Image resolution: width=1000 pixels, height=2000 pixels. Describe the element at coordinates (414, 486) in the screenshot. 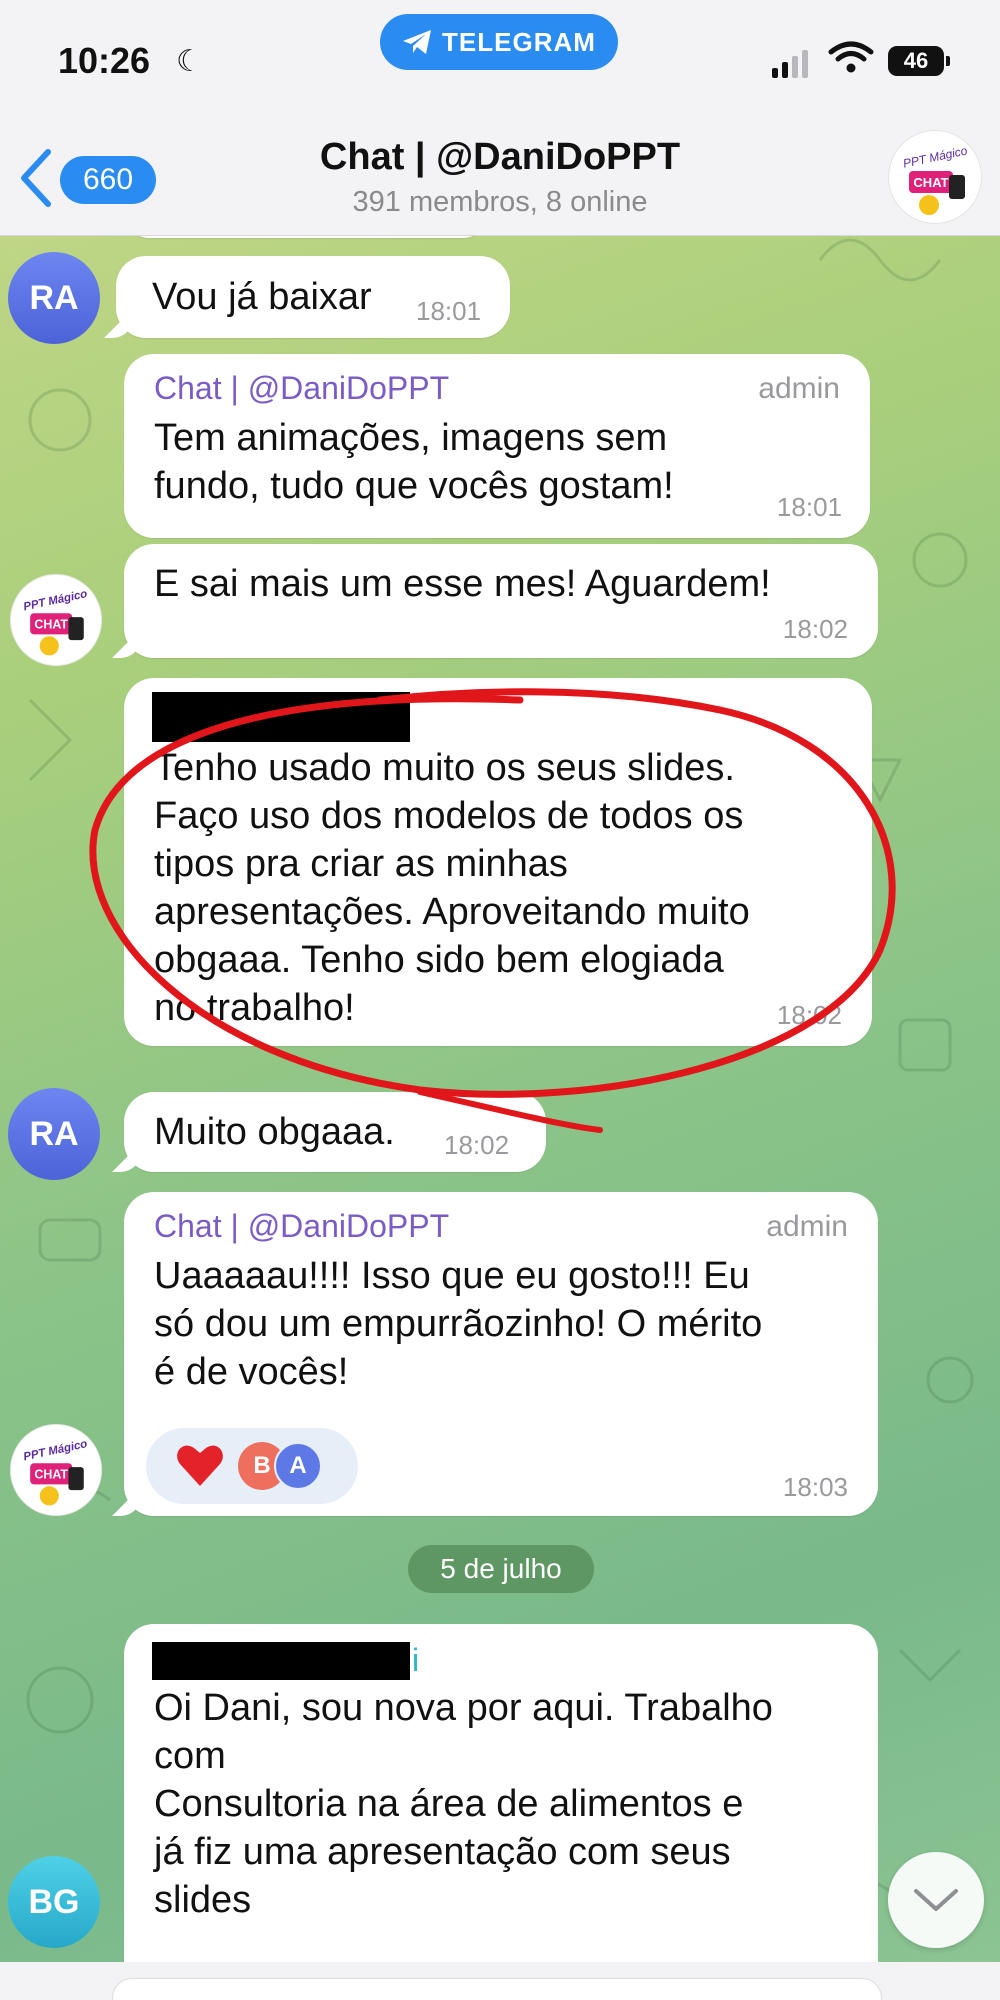

I see `message-line: fundo, tudo que vocês gostam!` at that location.